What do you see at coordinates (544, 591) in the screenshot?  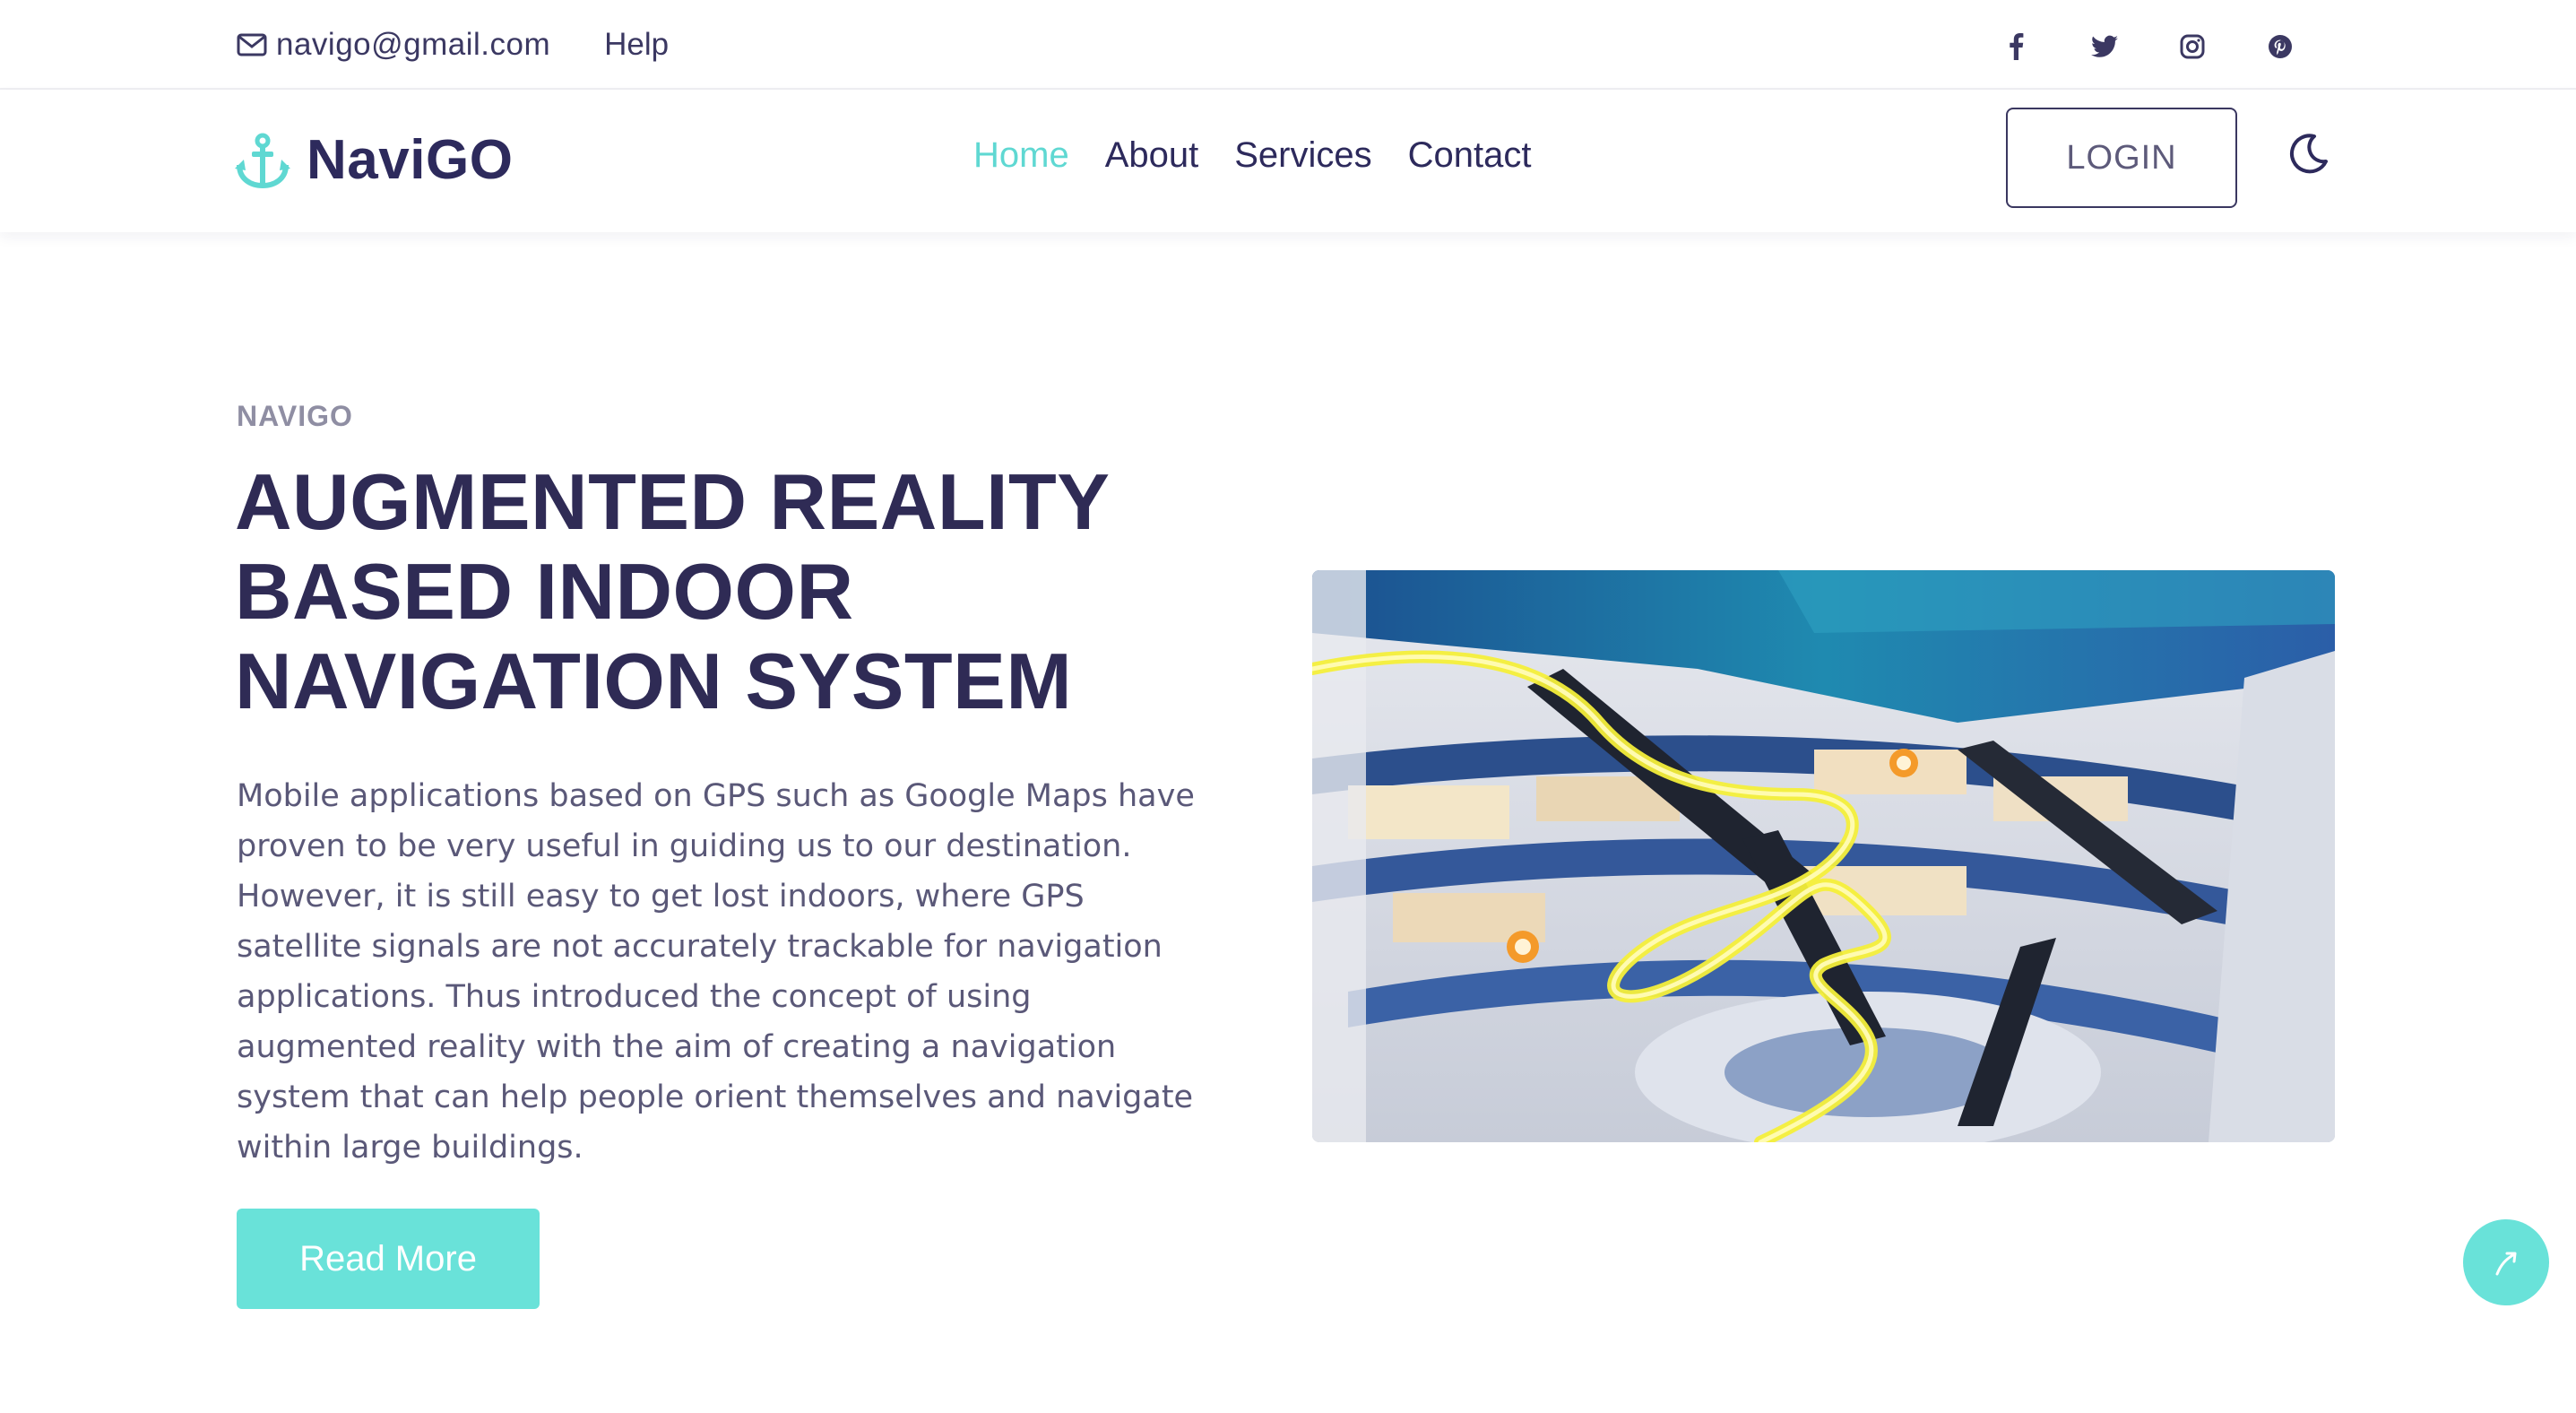 I see `hero-title-line: BASED INDOOR` at bounding box center [544, 591].